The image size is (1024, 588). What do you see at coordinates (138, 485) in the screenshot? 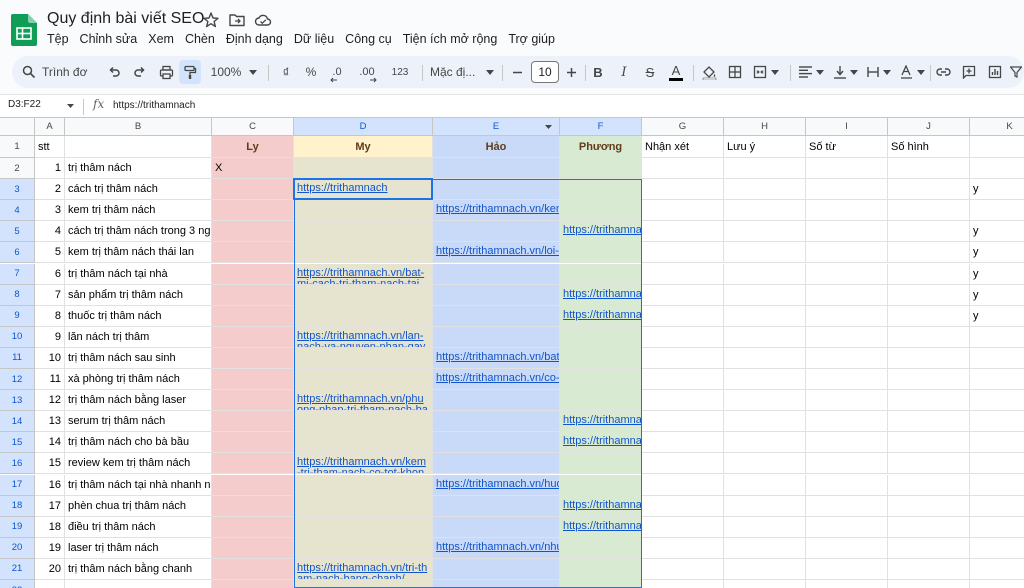
I see `cell-b17: trị thâm nách tại nhà nhanh n` at bounding box center [138, 485].